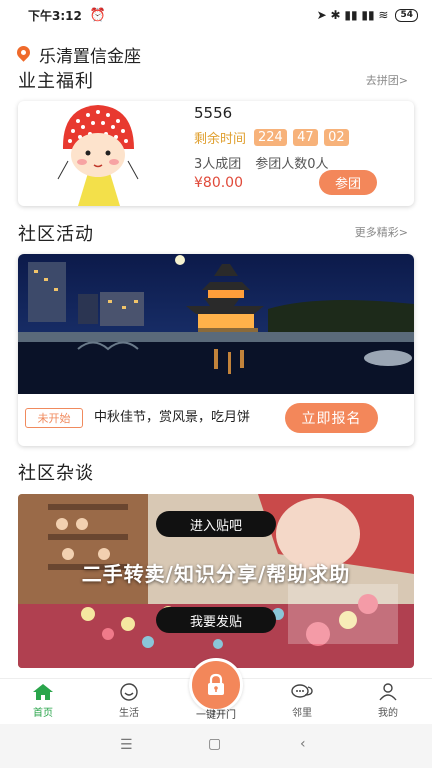 The width and height of the screenshot is (432, 768). I want to click on location-name: 乐清置信金座, so click(90, 57).